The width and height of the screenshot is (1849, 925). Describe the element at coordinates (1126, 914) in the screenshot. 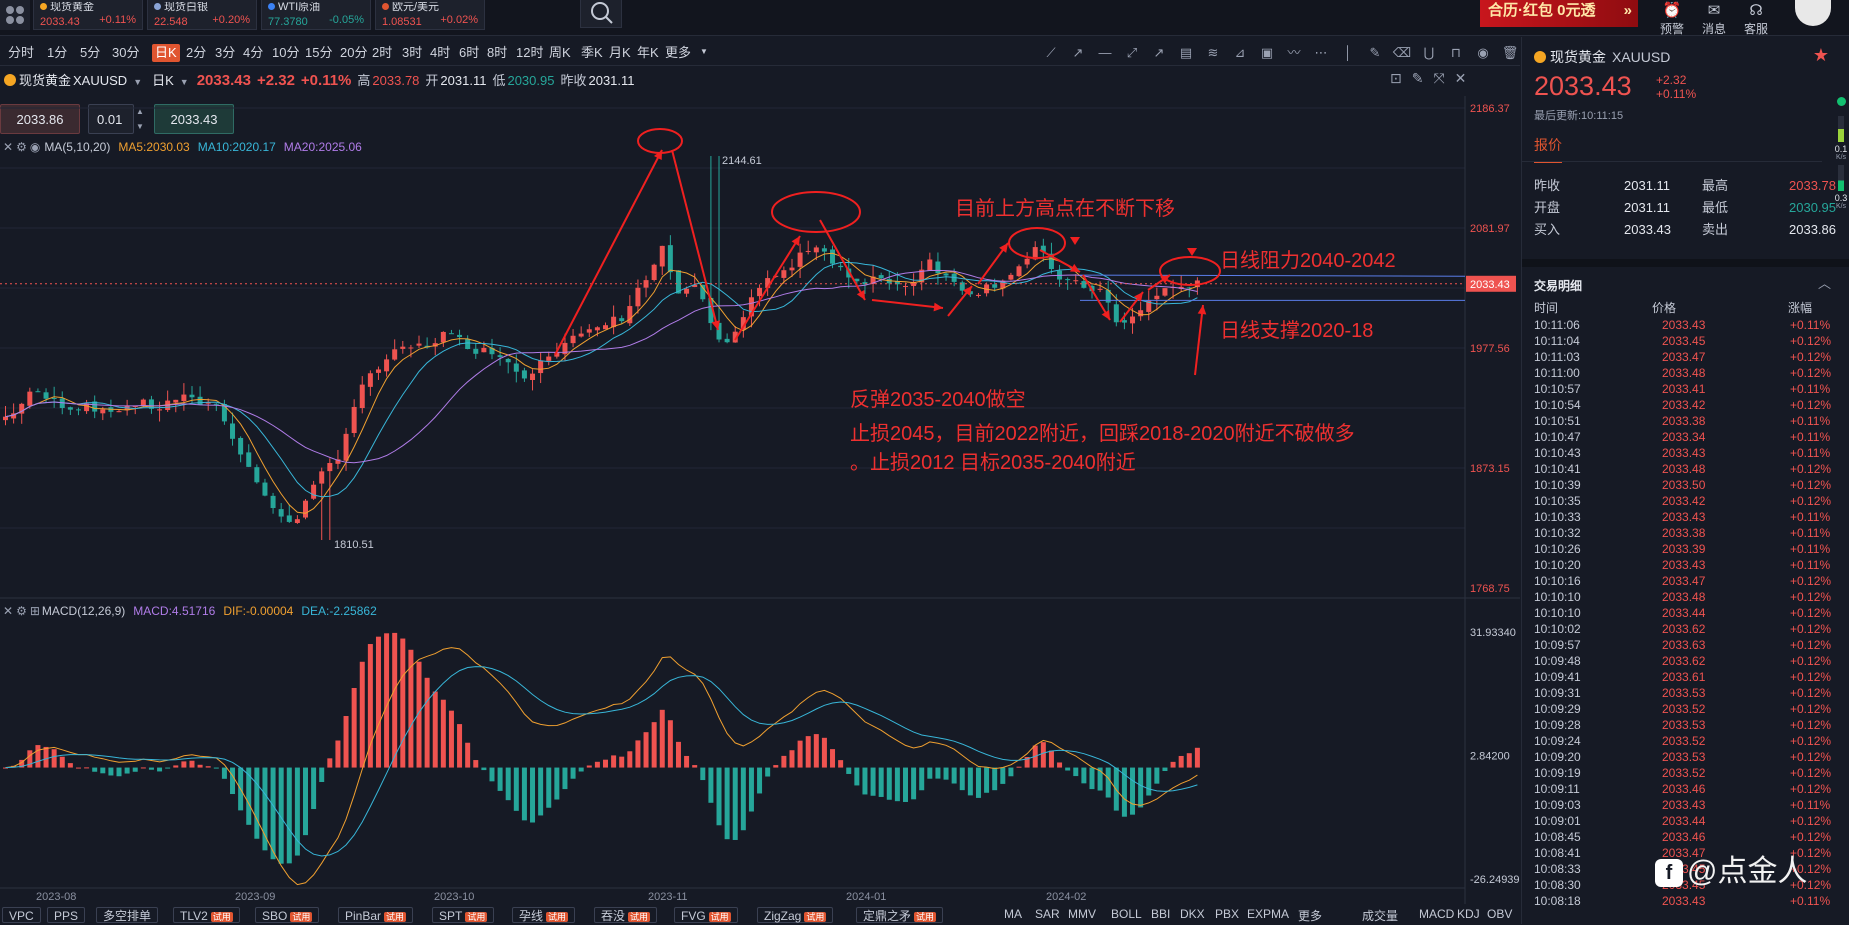

I see `indicator-3: BOLL` at that location.